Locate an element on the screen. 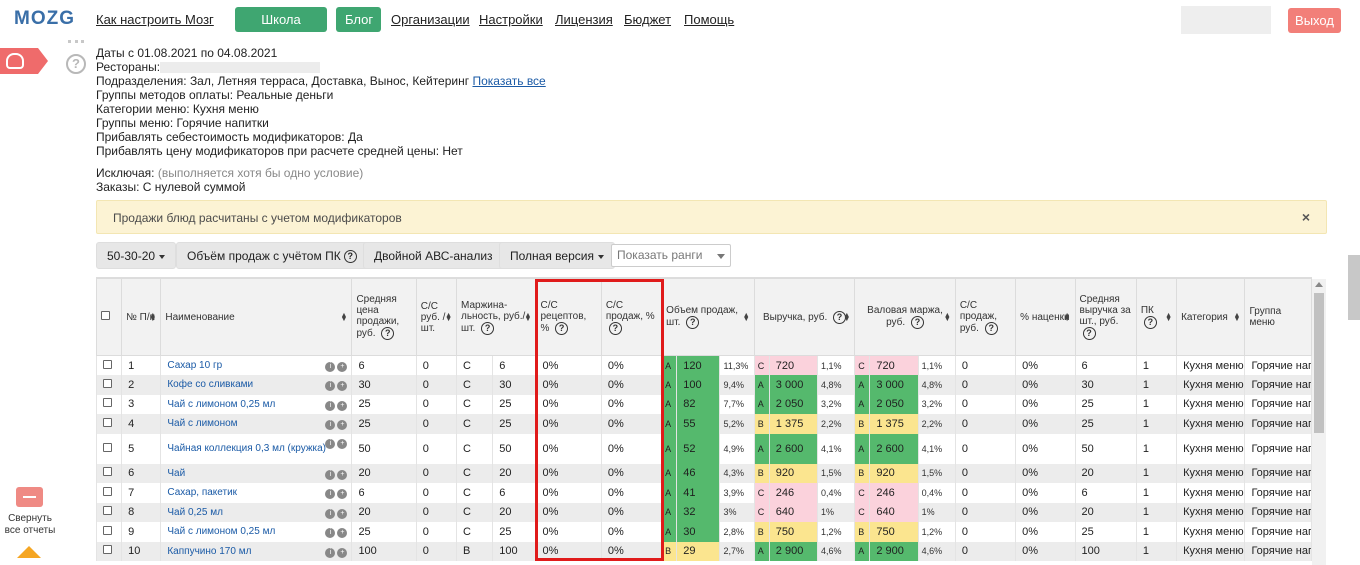 Image resolution: width=1360 pixels, height=565 pixels. volume-pk-button: Объём продаж с учётом ПК? is located at coordinates (272, 255).